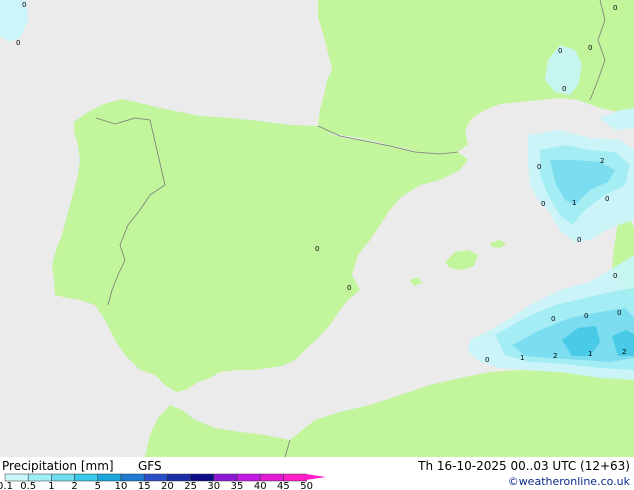 The image size is (634, 490). I want to click on legend-tick-label: 0.1, so click(6, 485).